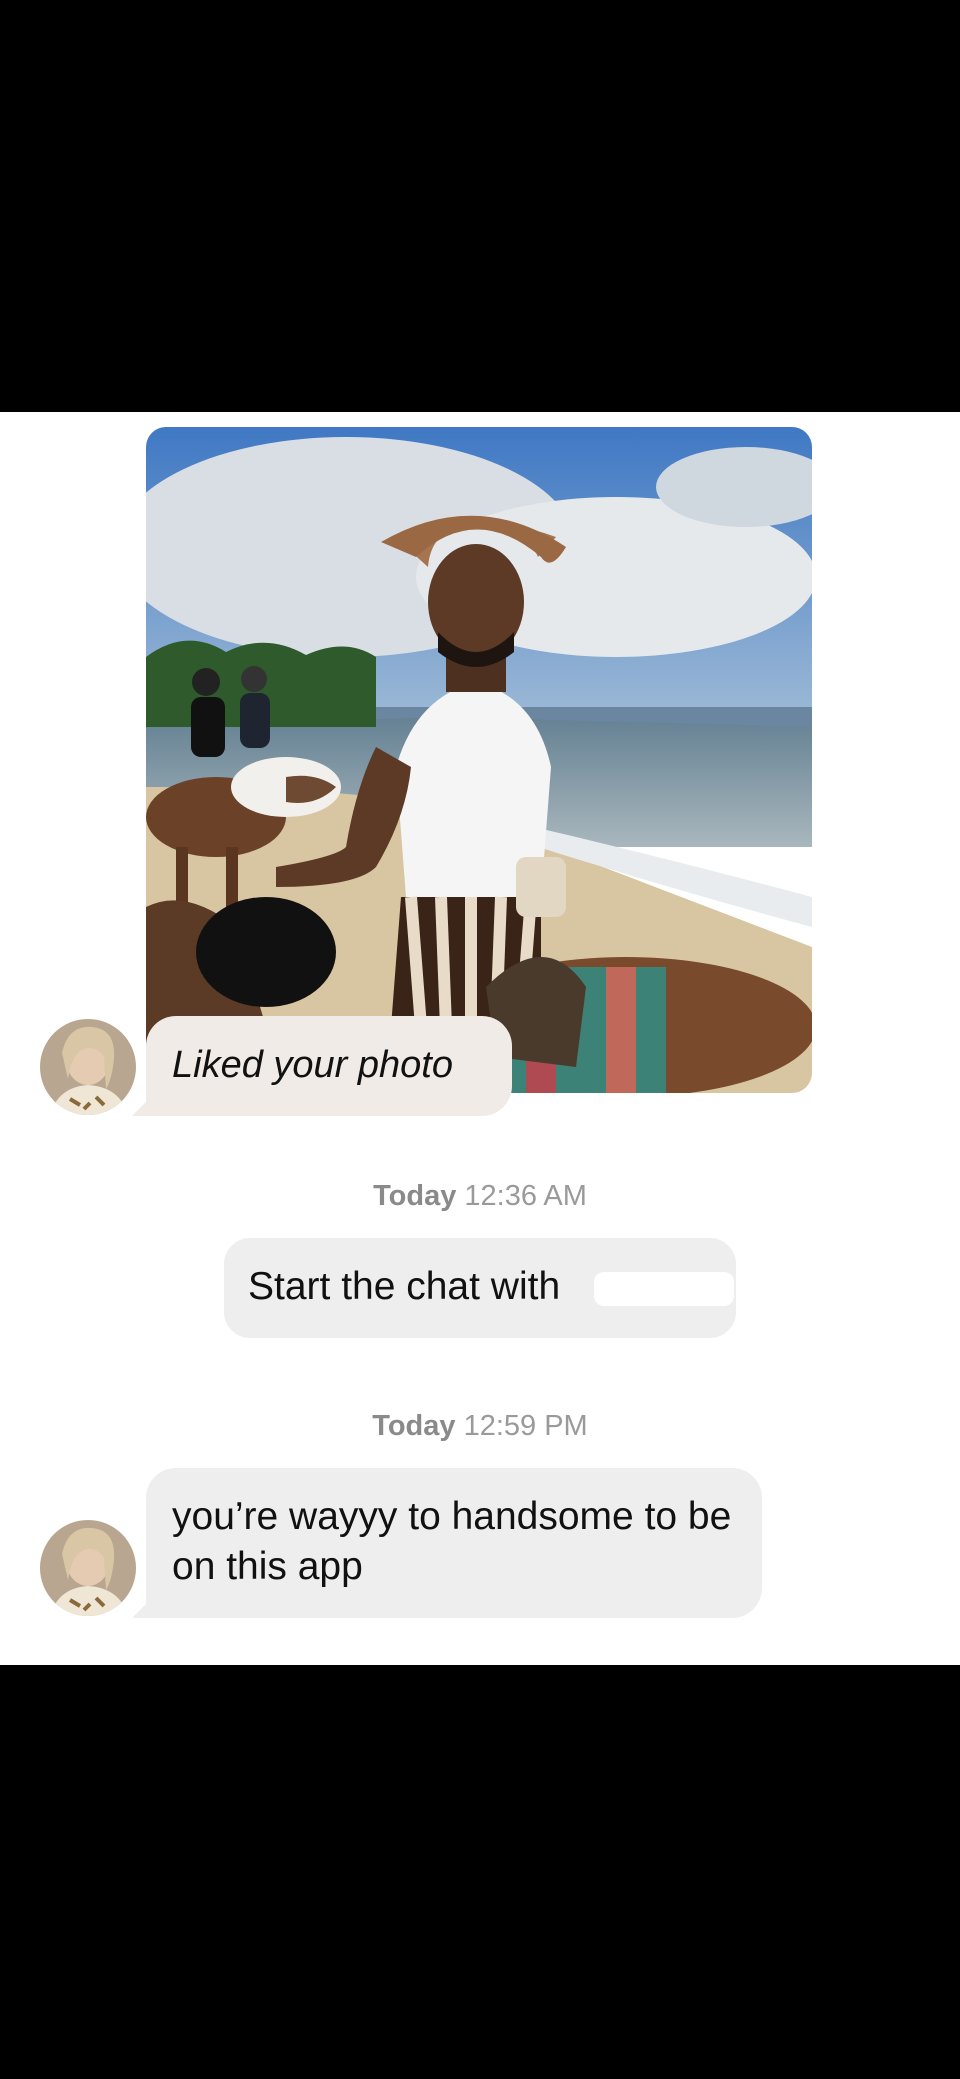 The image size is (960, 2079). I want to click on liked-photo-bubble: Liked your photo, so click(329, 1066).